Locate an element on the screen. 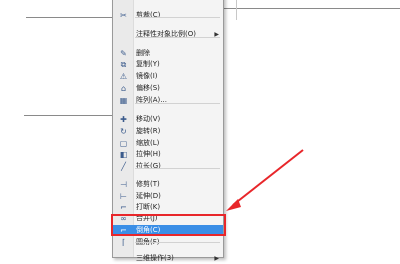 The image size is (400, 264). annotation-arrow is located at coordinates (265, 180).